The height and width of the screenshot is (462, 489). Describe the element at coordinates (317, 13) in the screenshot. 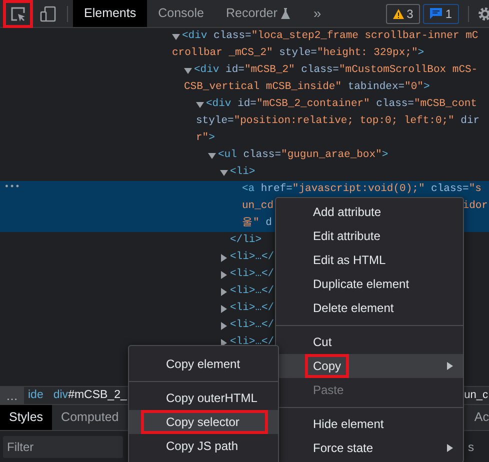

I see `more-tabs-button: »` at that location.